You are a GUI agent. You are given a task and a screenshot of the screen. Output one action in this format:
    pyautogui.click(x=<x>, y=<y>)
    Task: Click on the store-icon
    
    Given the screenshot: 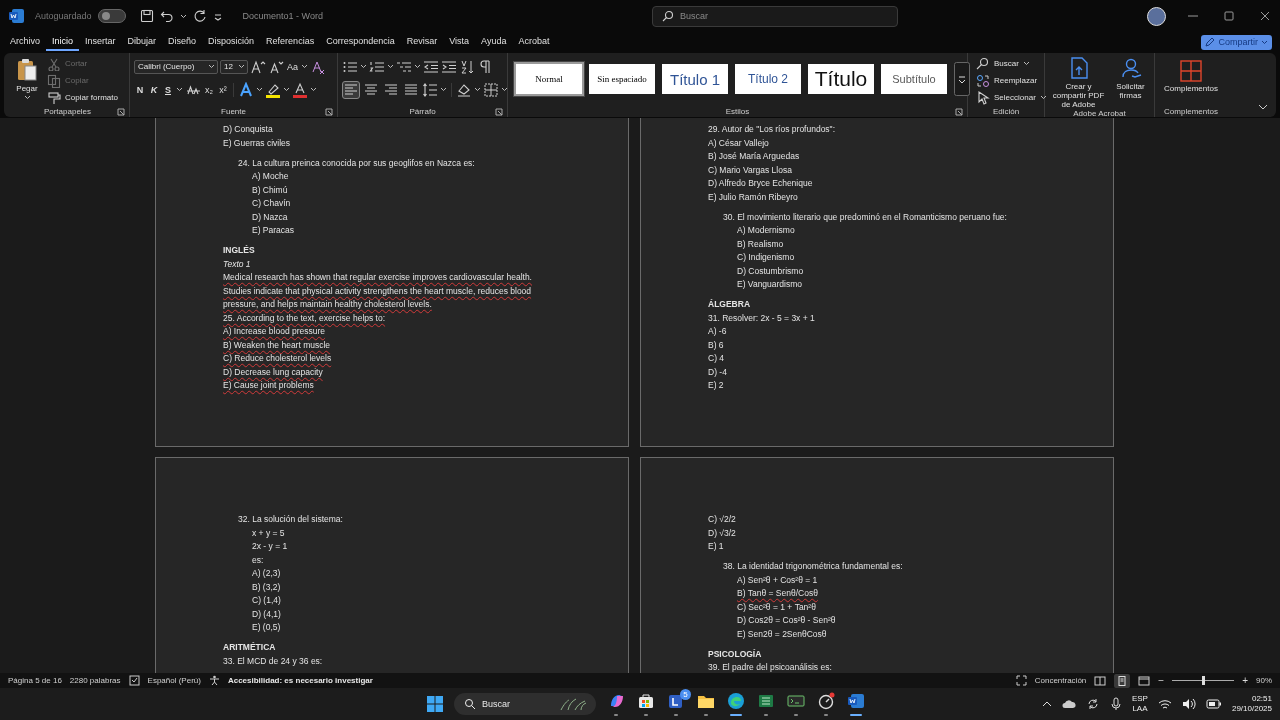 What is the action you would take?
    pyautogui.click(x=646, y=701)
    